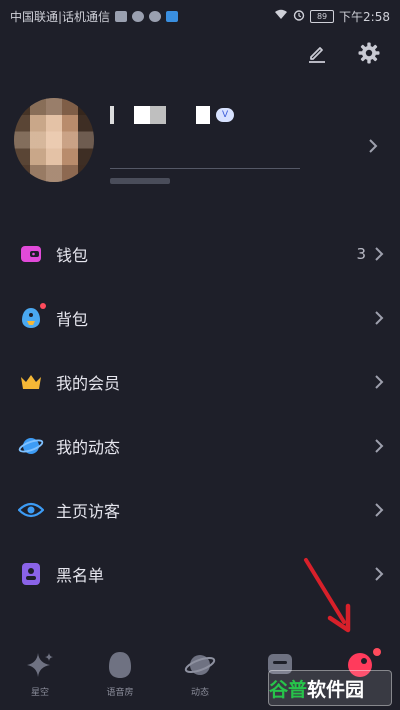 The image size is (400, 710). I want to click on chat-notification-icon, so click(138, 16).